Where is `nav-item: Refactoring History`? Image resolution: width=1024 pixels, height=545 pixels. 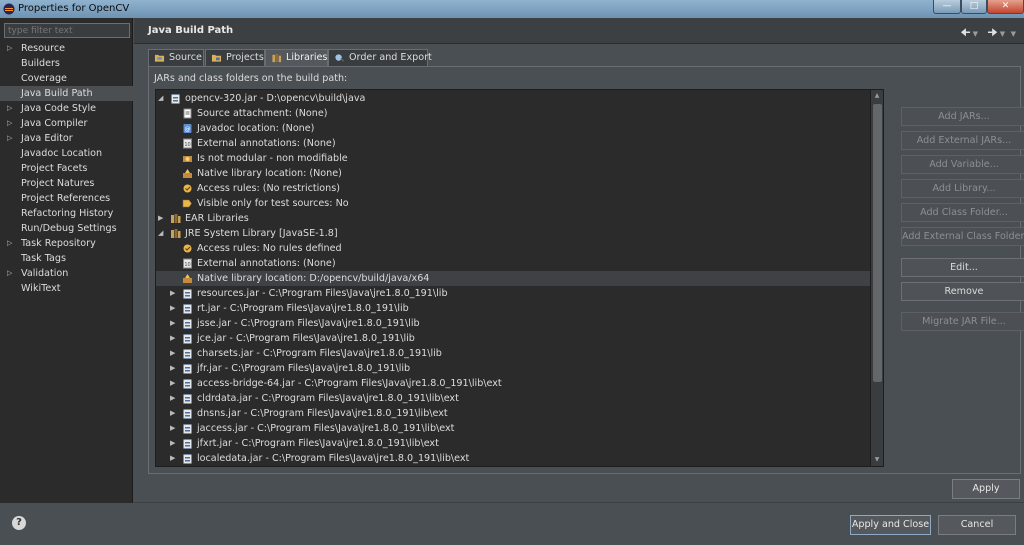 nav-item: Refactoring History is located at coordinates (66, 213).